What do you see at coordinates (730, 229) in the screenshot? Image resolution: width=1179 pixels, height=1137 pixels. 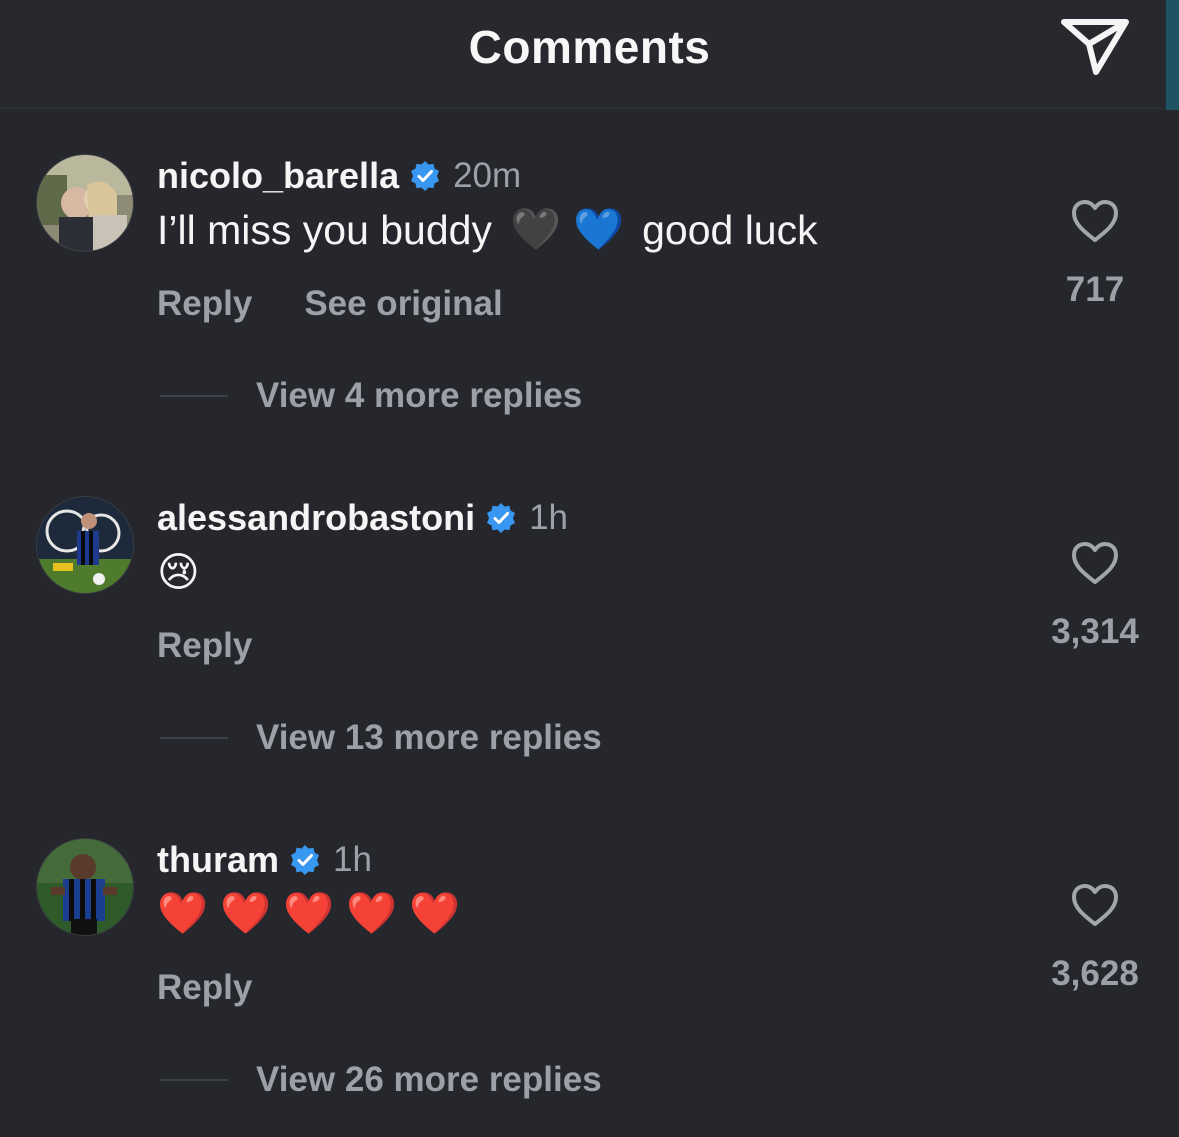 I see `comment-body-end: good luck` at bounding box center [730, 229].